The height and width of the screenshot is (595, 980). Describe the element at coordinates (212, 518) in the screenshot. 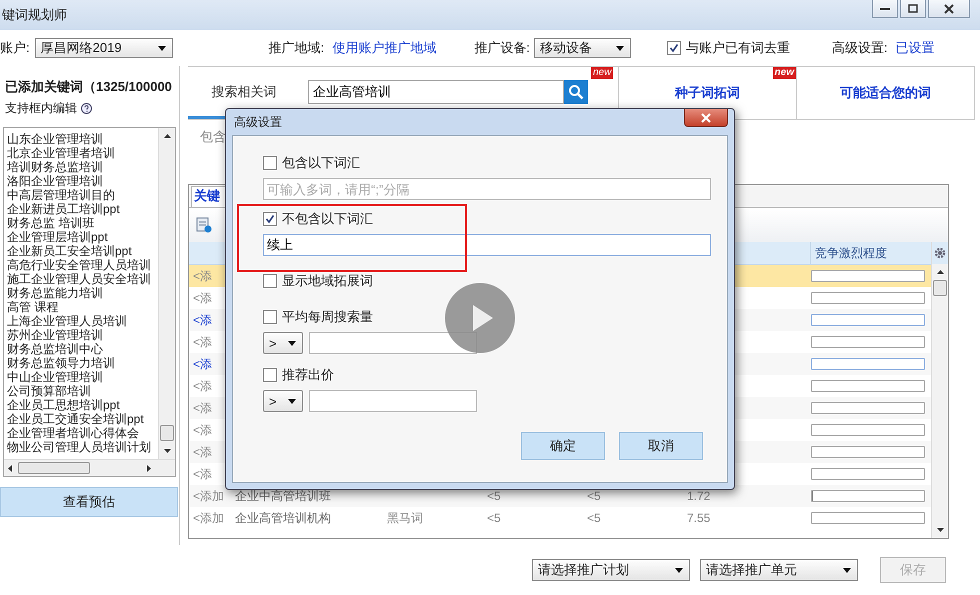

I see `add-link: <添加` at that location.